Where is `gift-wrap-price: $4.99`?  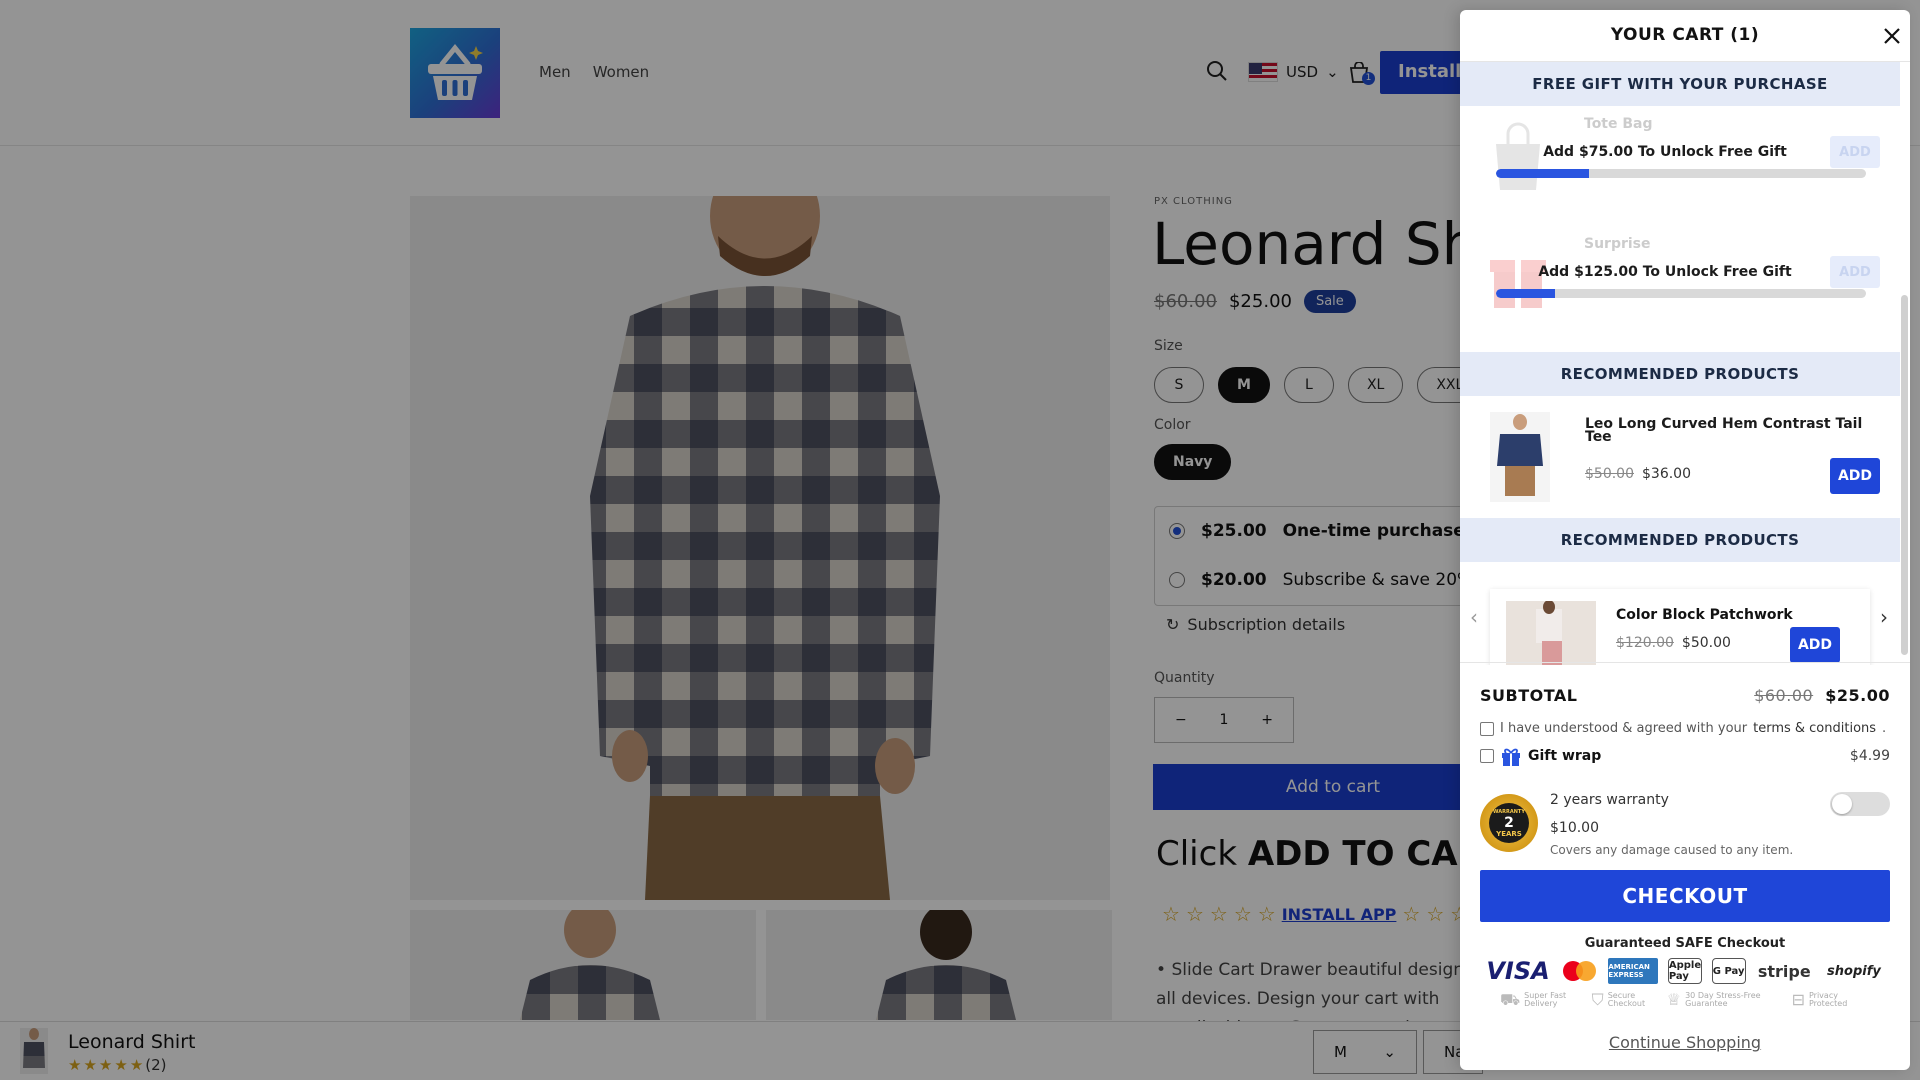
gift-wrap-price: $4.99 is located at coordinates (1869, 756).